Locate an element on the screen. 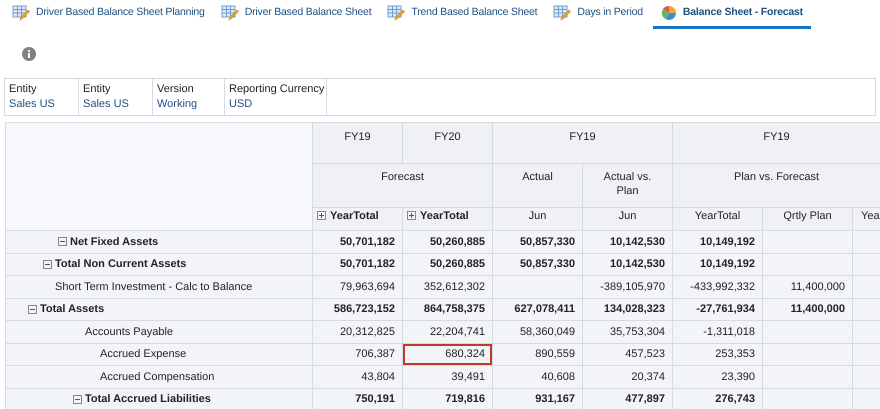 This screenshot has width=880, height=409. value-cell: 706,387 is located at coordinates (357, 354).